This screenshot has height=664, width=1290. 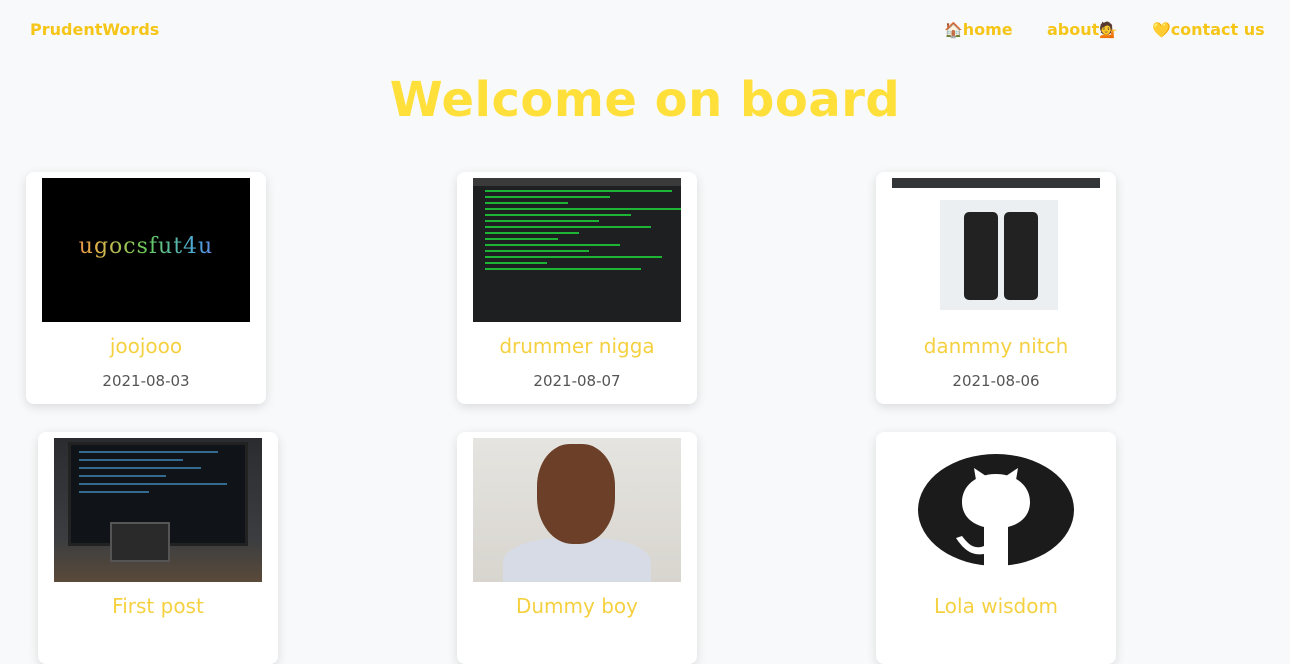 I want to click on post-card: First post, so click(x=158, y=548).